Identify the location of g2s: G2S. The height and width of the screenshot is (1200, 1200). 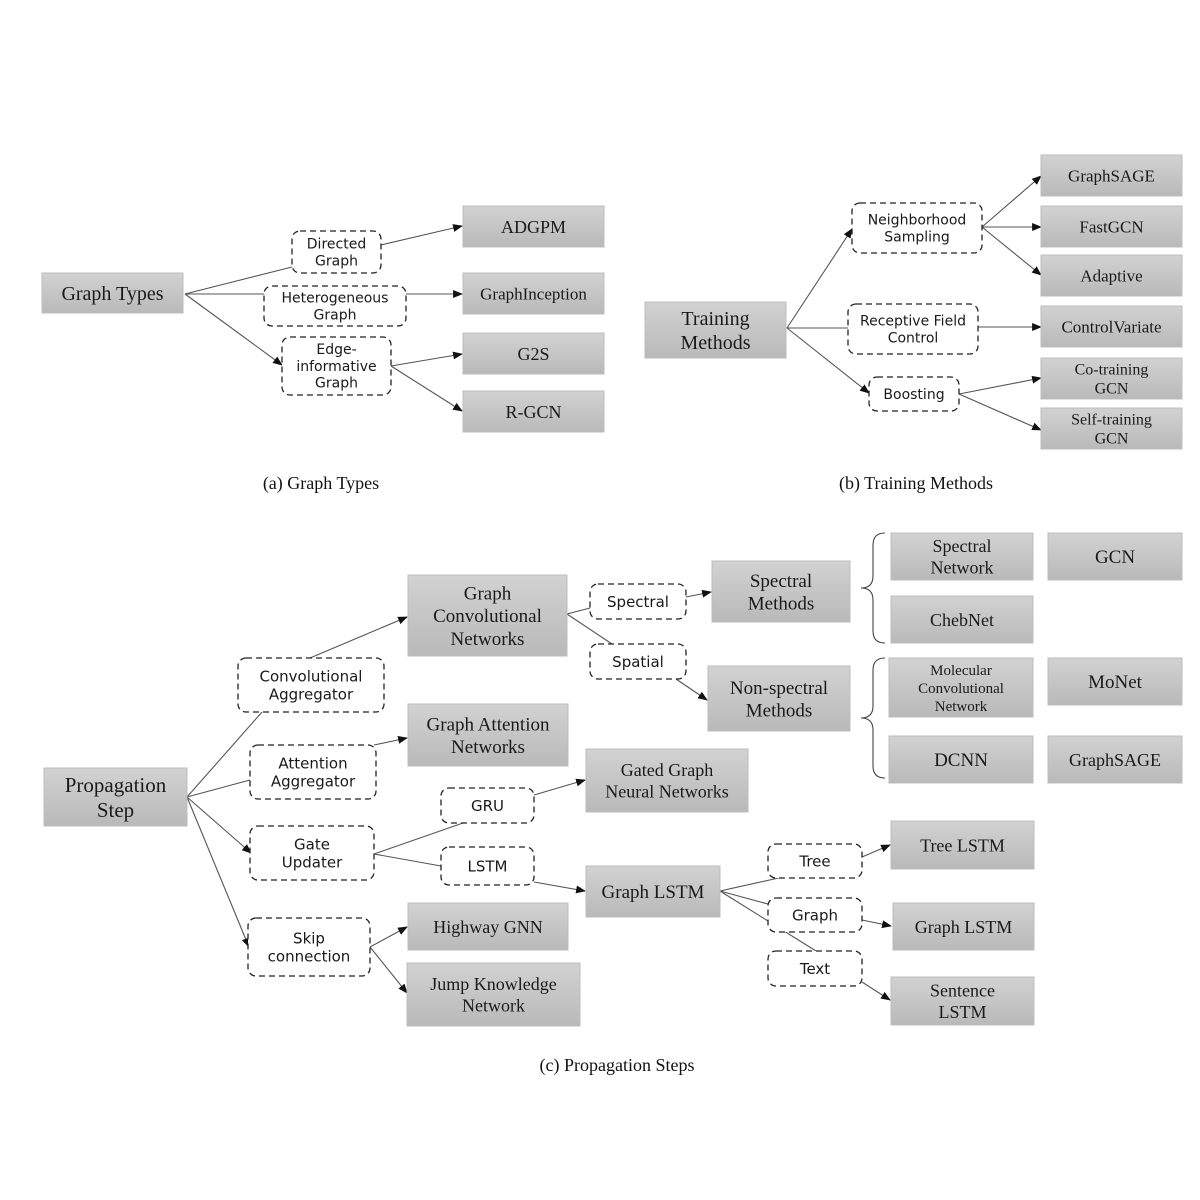
(533, 353).